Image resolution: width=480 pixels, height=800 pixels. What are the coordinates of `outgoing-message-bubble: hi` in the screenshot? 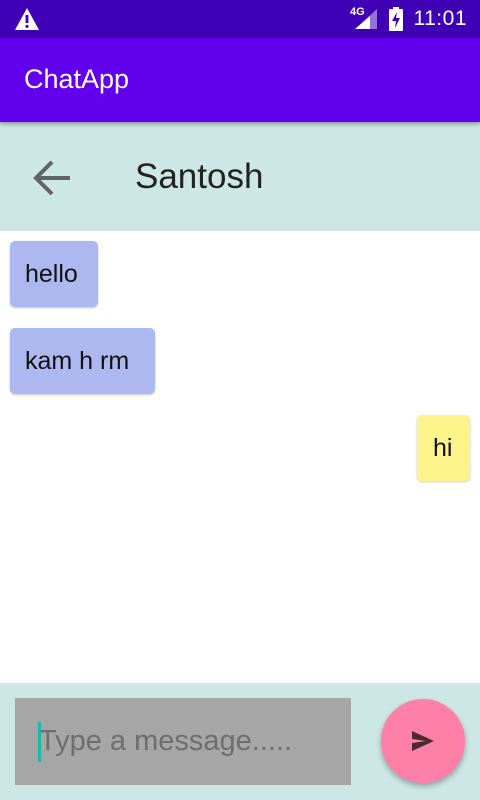 It's located at (443, 448).